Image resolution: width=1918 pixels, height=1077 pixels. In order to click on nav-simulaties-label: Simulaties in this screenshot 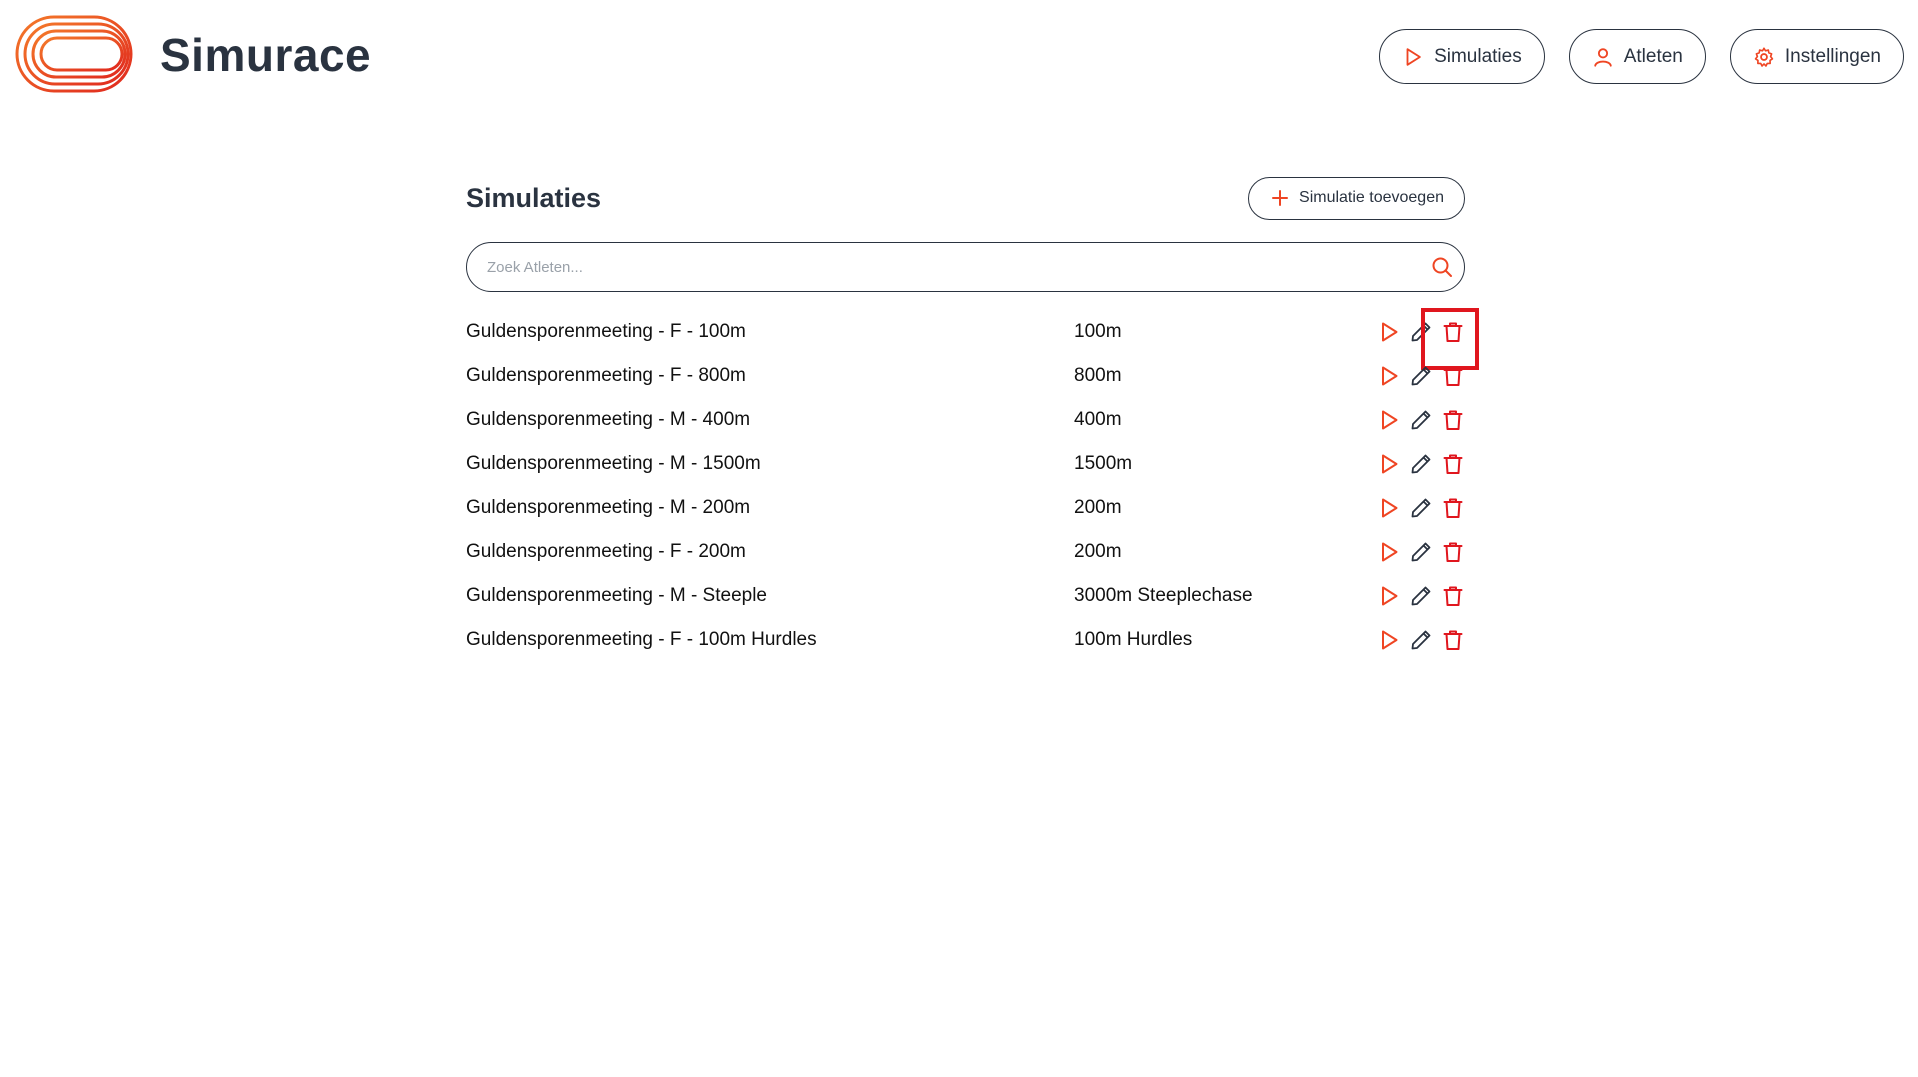, I will do `click(1478, 56)`.